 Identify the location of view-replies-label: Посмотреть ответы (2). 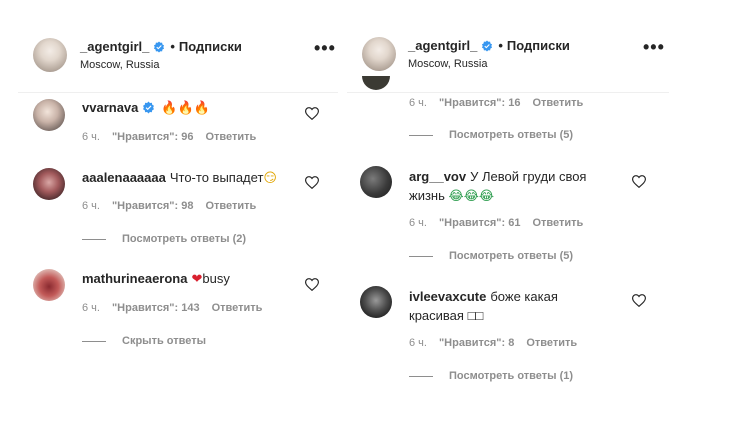
(184, 239).